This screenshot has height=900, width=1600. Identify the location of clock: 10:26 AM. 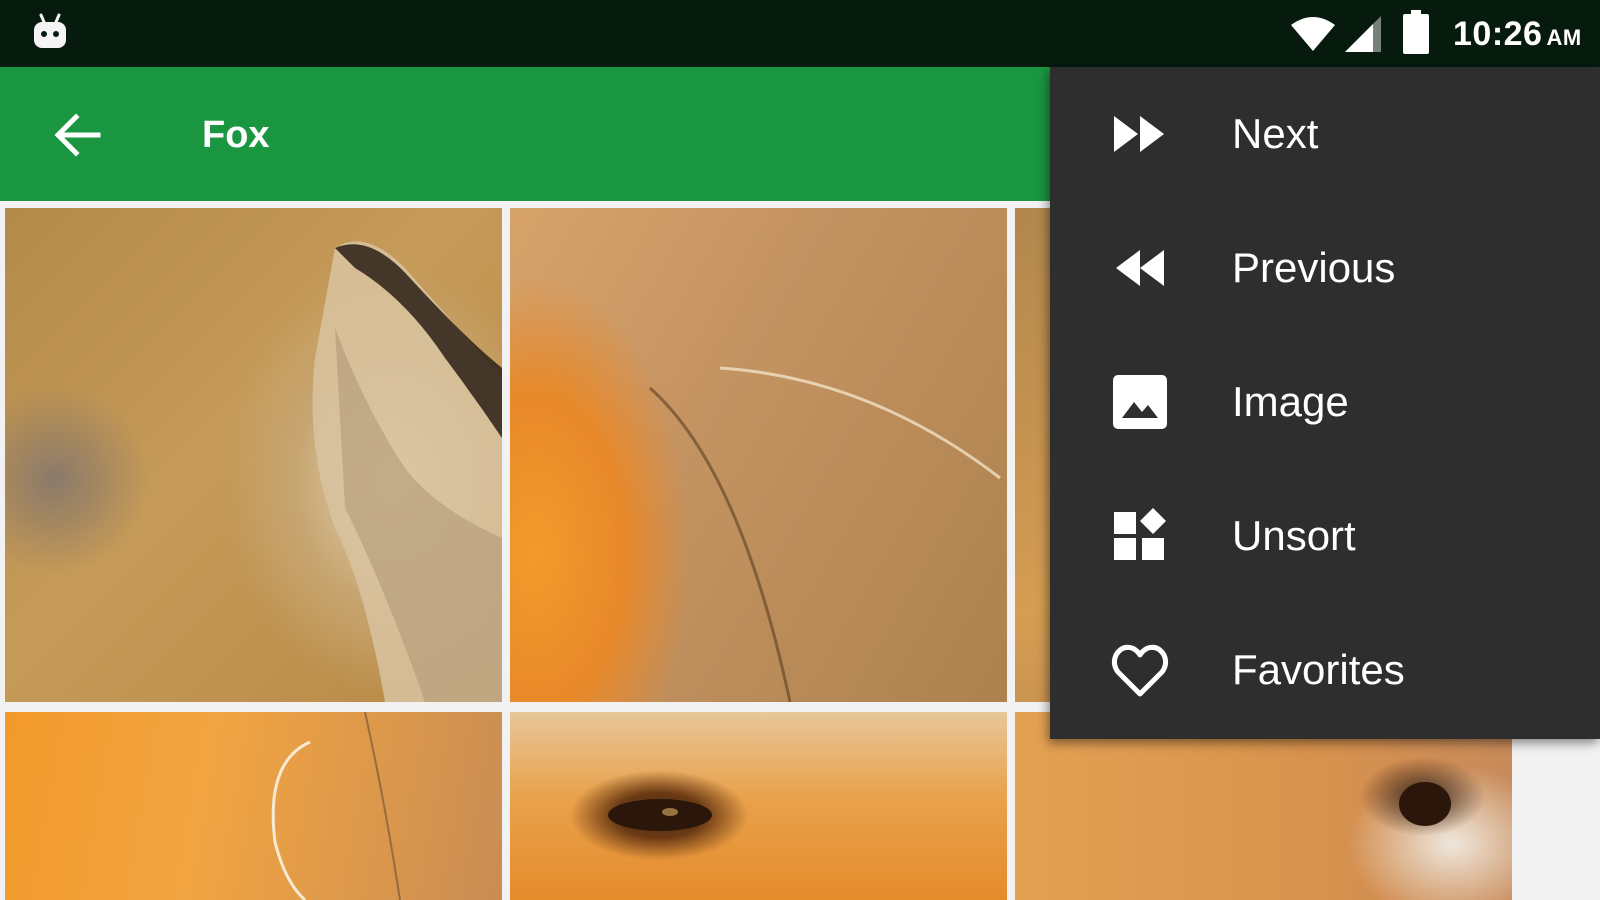
(1517, 36).